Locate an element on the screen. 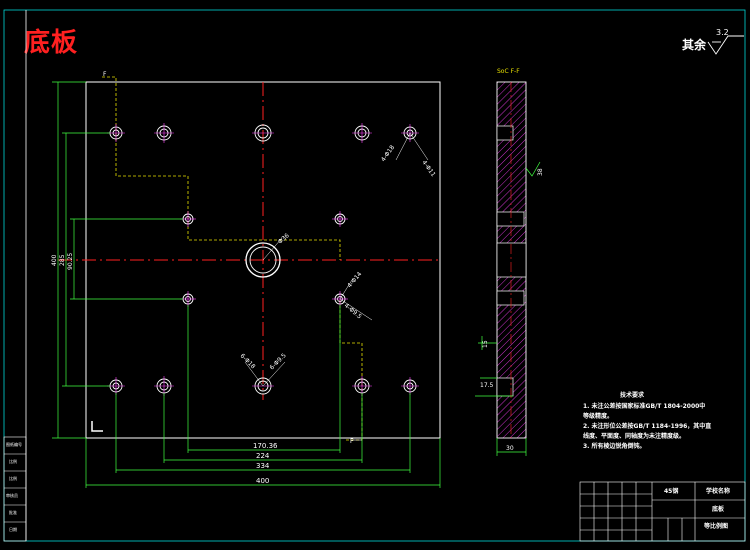 The height and width of the screenshot is (550, 750). side-label-5: 批准 is located at coordinates (13, 512).